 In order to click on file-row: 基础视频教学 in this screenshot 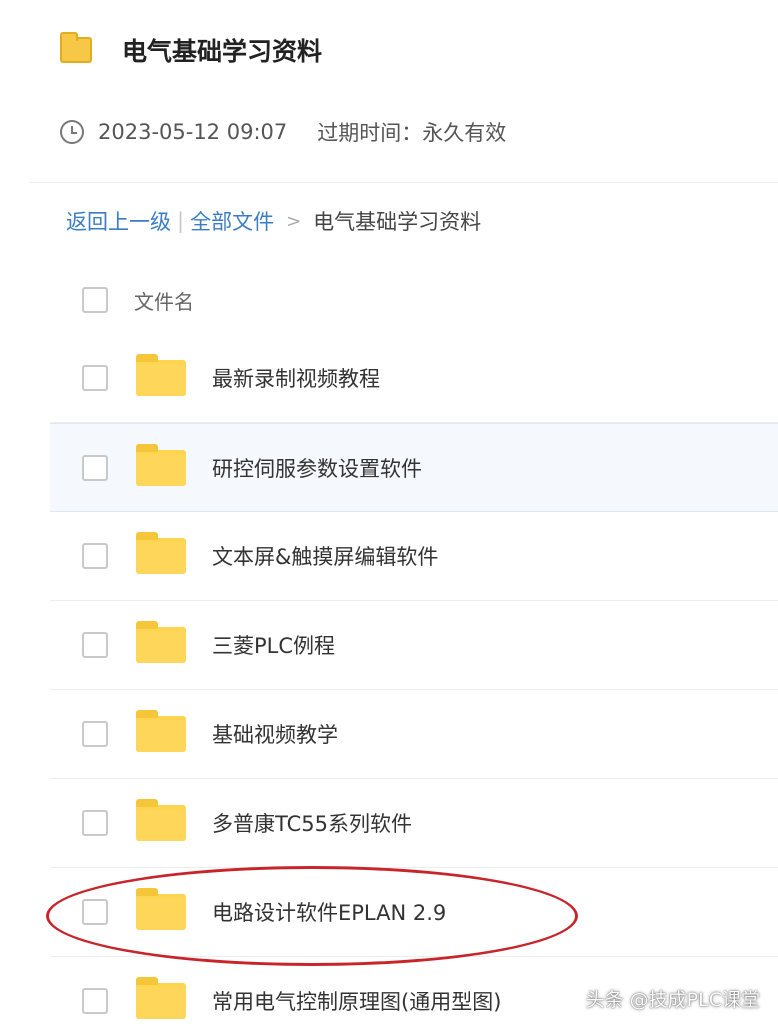, I will do `click(414, 734)`.